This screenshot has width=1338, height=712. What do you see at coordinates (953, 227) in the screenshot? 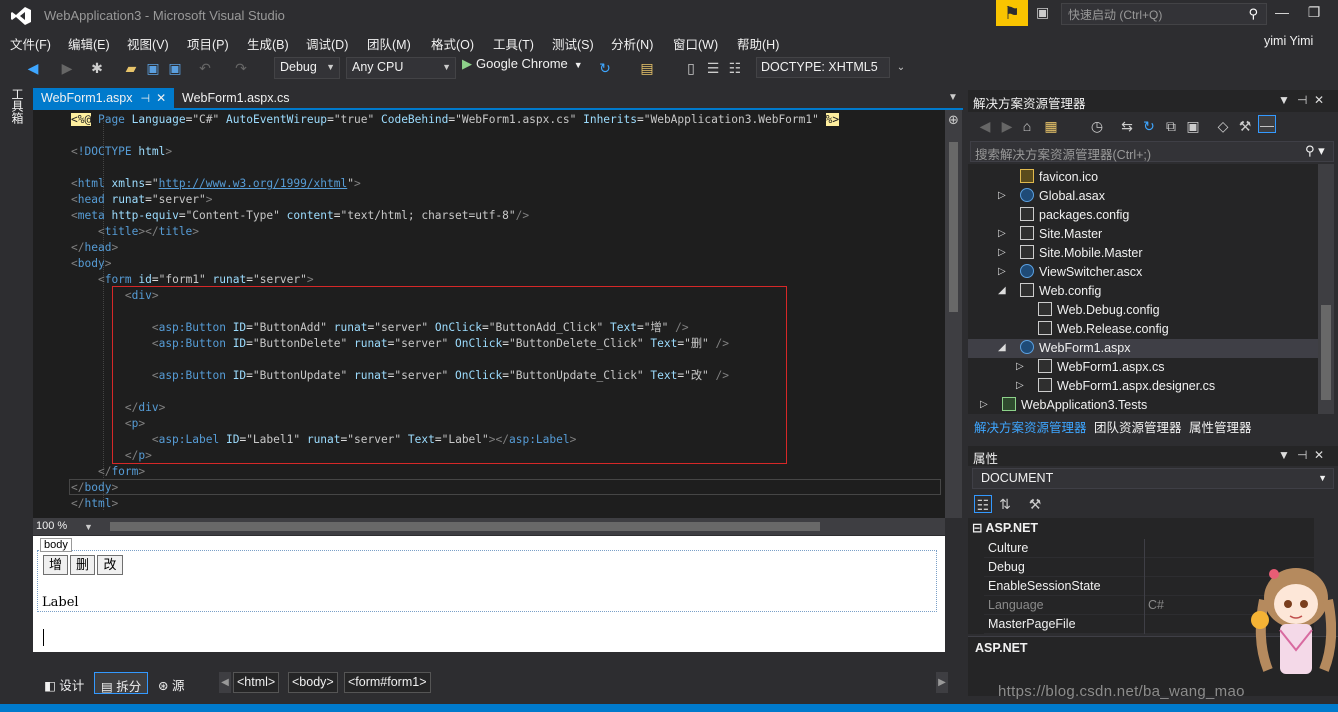
I see `editor-scroll-thumb` at bounding box center [953, 227].